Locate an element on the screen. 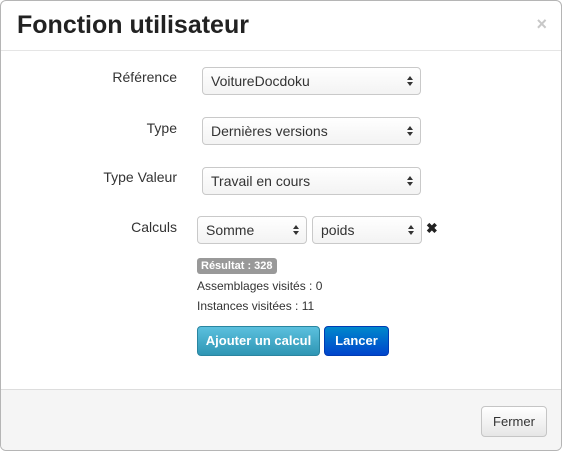 The height and width of the screenshot is (451, 562). calculs-label: Calculs is located at coordinates (154, 227).